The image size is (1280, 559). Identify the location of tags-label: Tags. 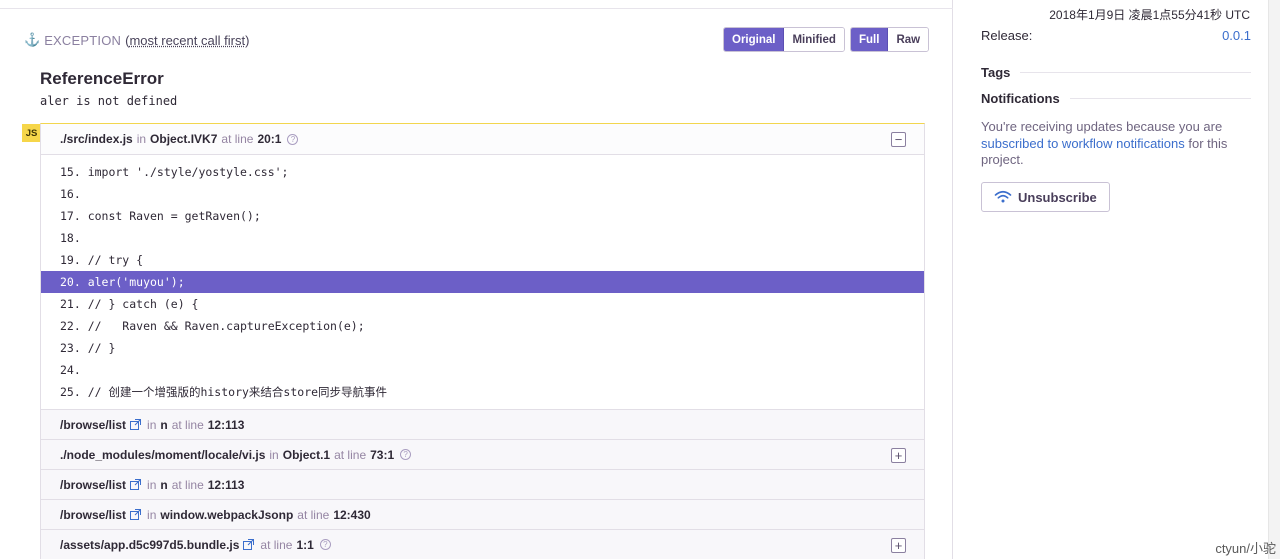
(996, 72).